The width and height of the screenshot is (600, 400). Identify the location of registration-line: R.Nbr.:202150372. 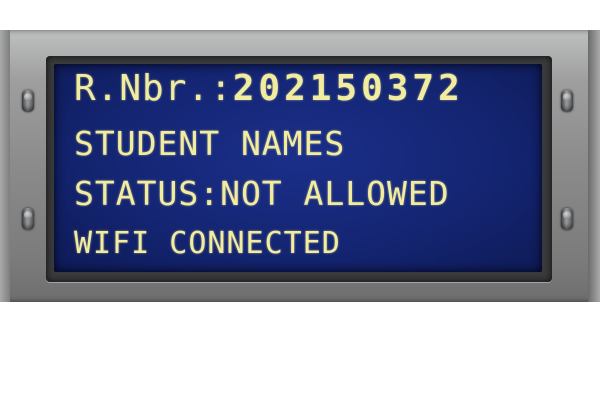
(269, 88).